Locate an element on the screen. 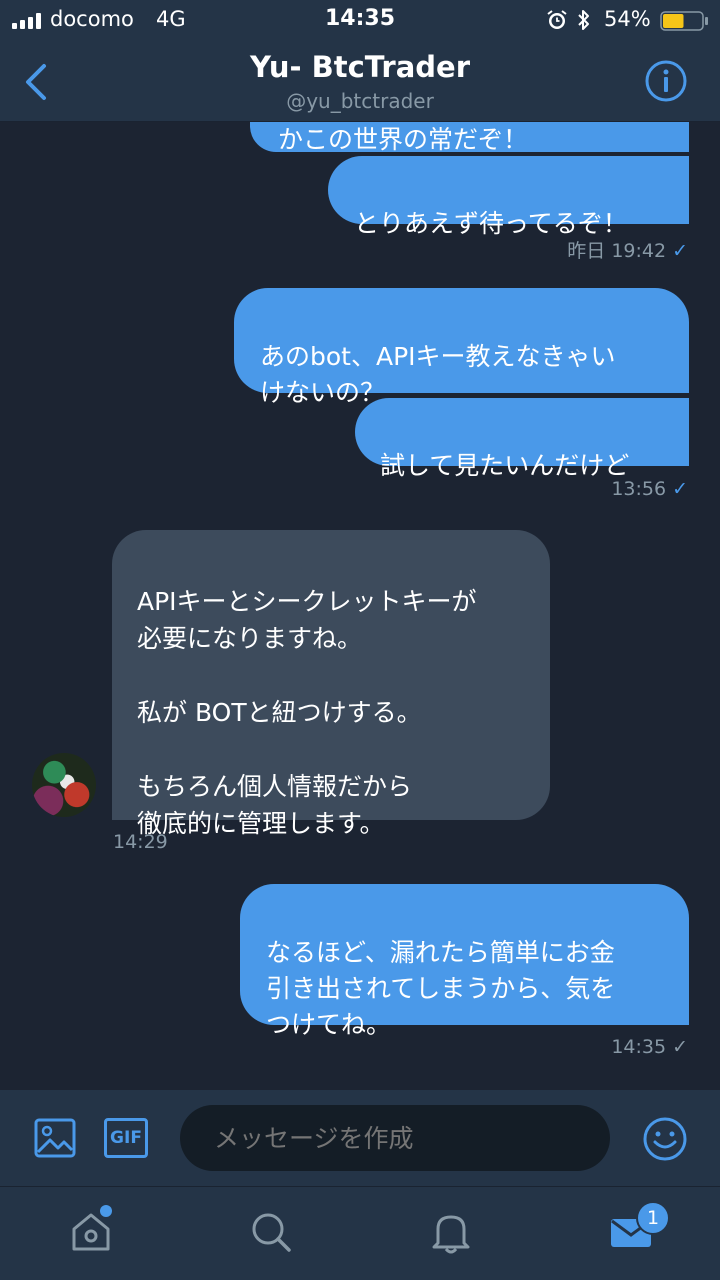 This screenshot has width=720, height=1280. conversation-title: Yu- BtcTrader is located at coordinates (360, 67).